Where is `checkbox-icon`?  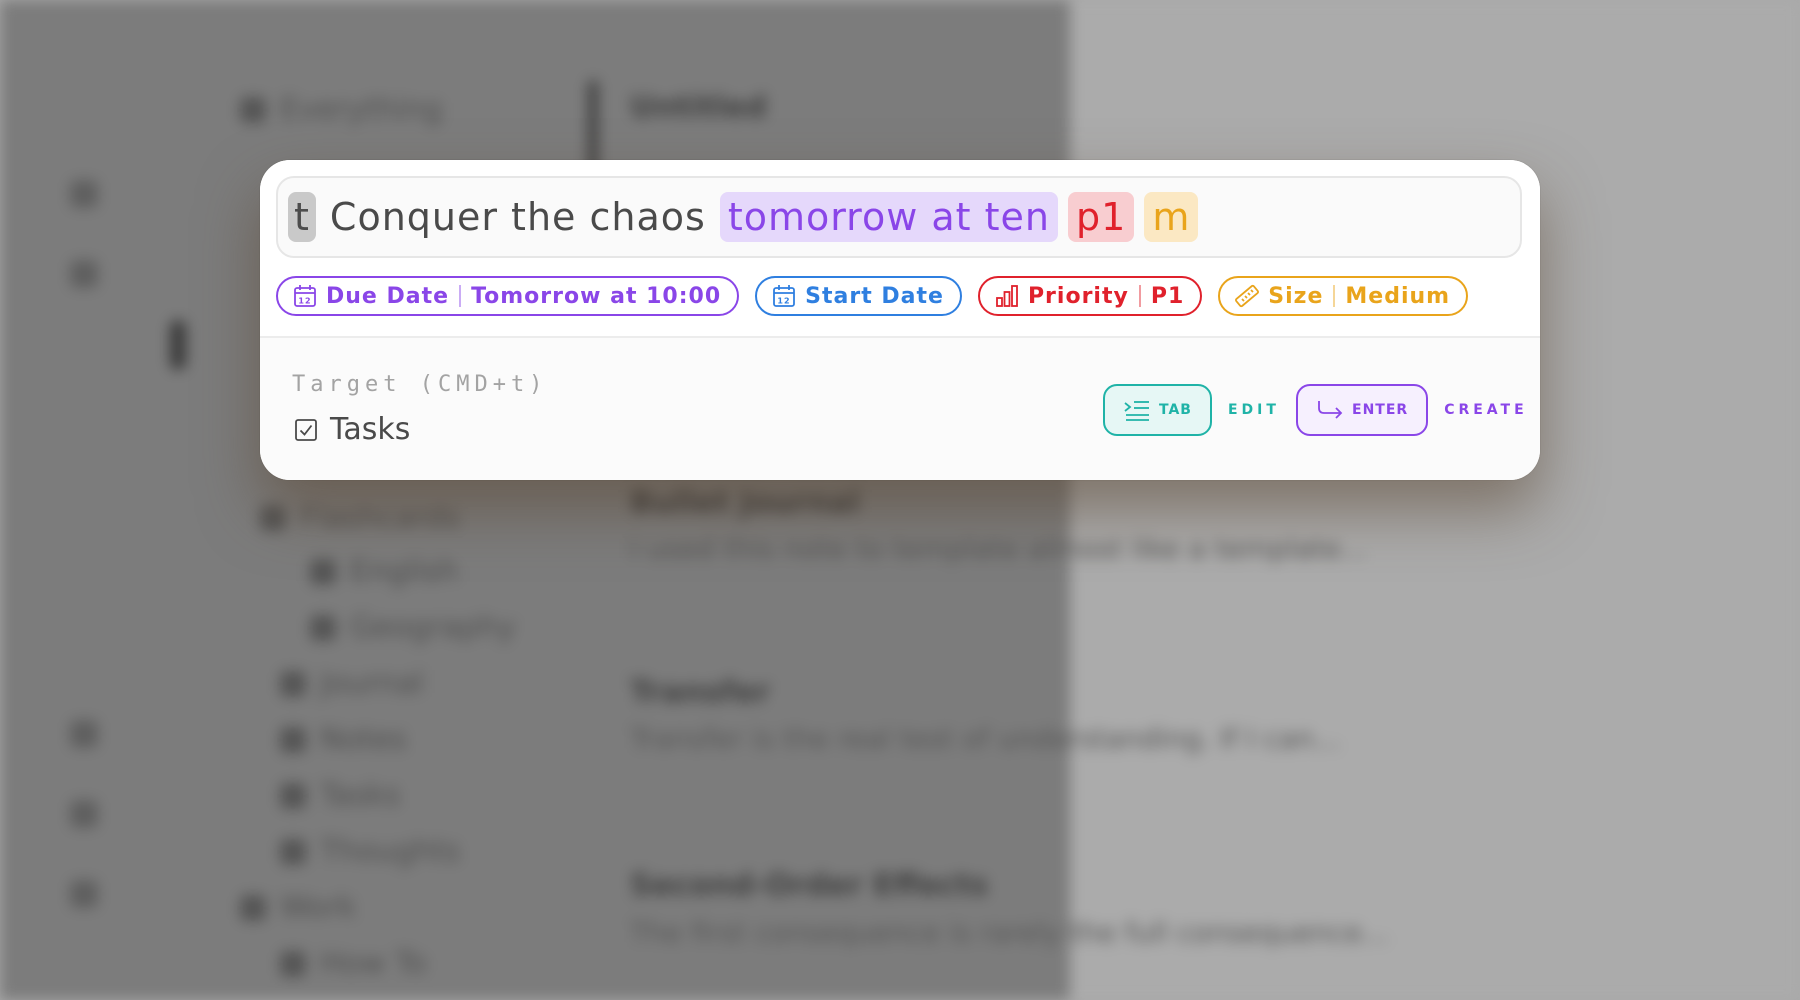 checkbox-icon is located at coordinates (306, 429).